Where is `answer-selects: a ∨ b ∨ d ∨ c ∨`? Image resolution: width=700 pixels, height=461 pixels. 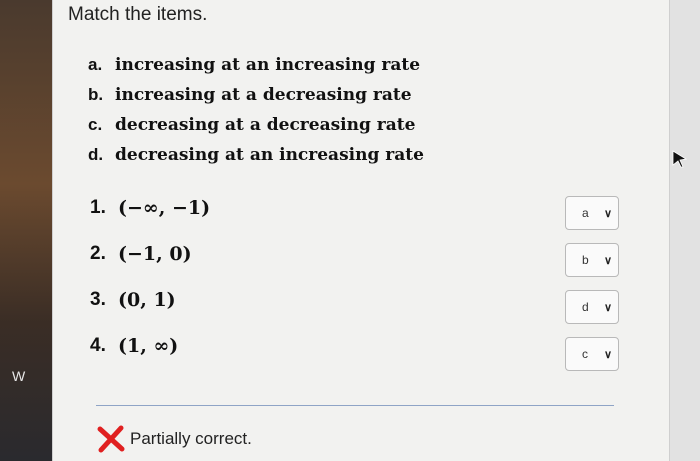
answer-selects: a ∨ b ∨ d ∨ c ∨ is located at coordinates (592, 290).